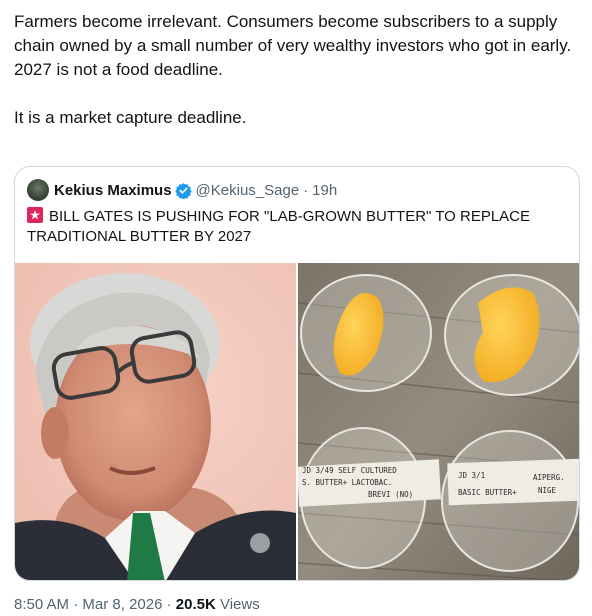 Image resolution: width=592 pixels, height=616 pixels. What do you see at coordinates (130, 117) in the screenshot?
I see `tweet-text-line-3: It is a market capture deadline.` at bounding box center [130, 117].